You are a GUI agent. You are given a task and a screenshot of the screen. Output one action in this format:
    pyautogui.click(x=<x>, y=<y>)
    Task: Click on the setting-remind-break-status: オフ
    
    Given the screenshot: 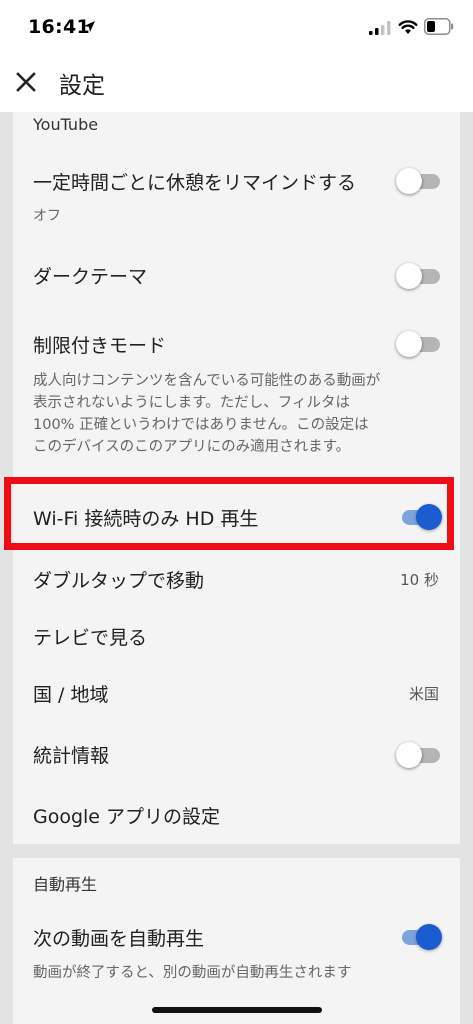 What is the action you would take?
    pyautogui.click(x=47, y=216)
    